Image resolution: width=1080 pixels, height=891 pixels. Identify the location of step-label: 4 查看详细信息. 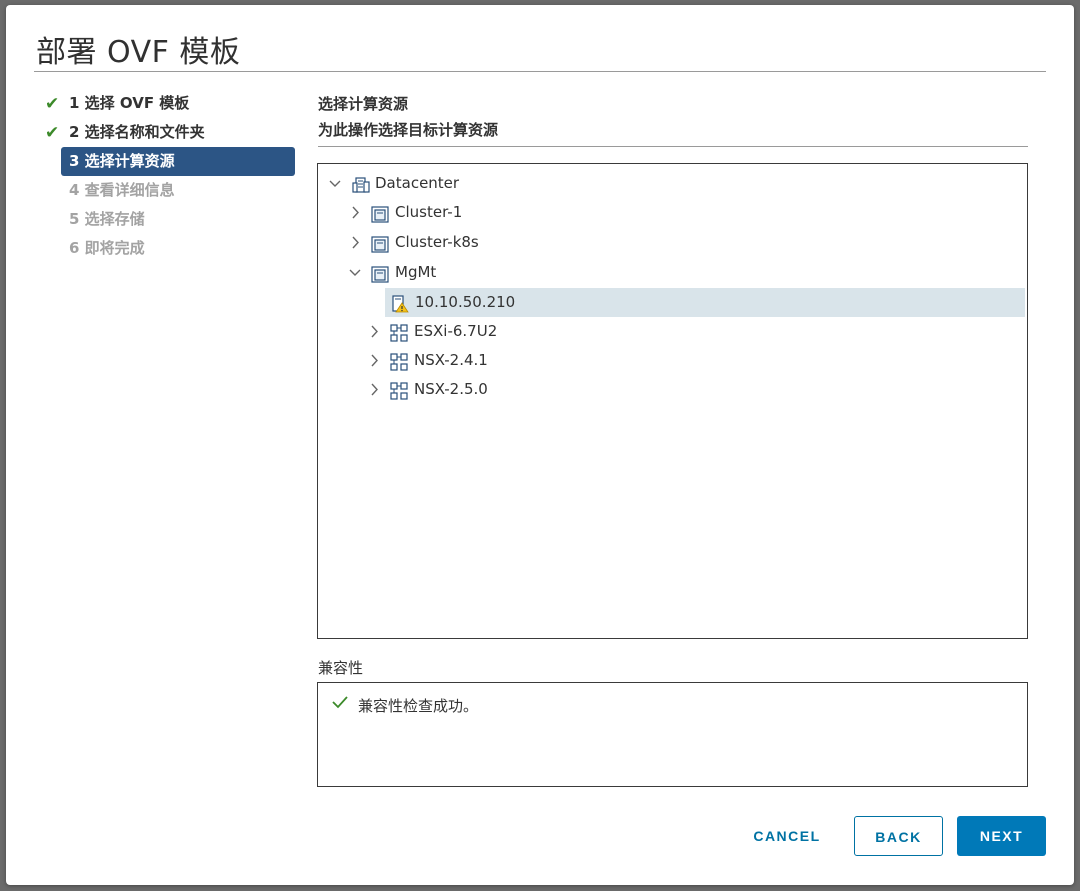
(122, 190).